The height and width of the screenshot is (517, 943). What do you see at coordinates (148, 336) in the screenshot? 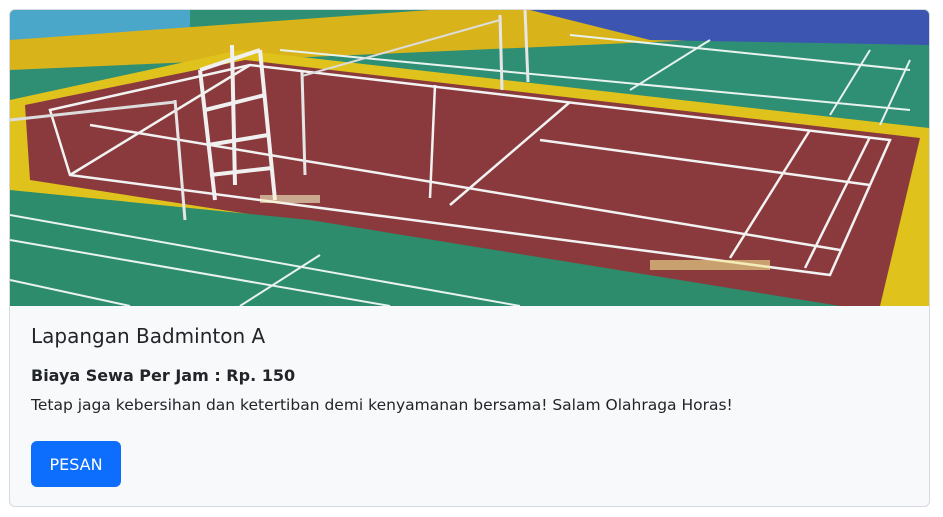
I see `court-title: Lapangan Badminton A` at bounding box center [148, 336].